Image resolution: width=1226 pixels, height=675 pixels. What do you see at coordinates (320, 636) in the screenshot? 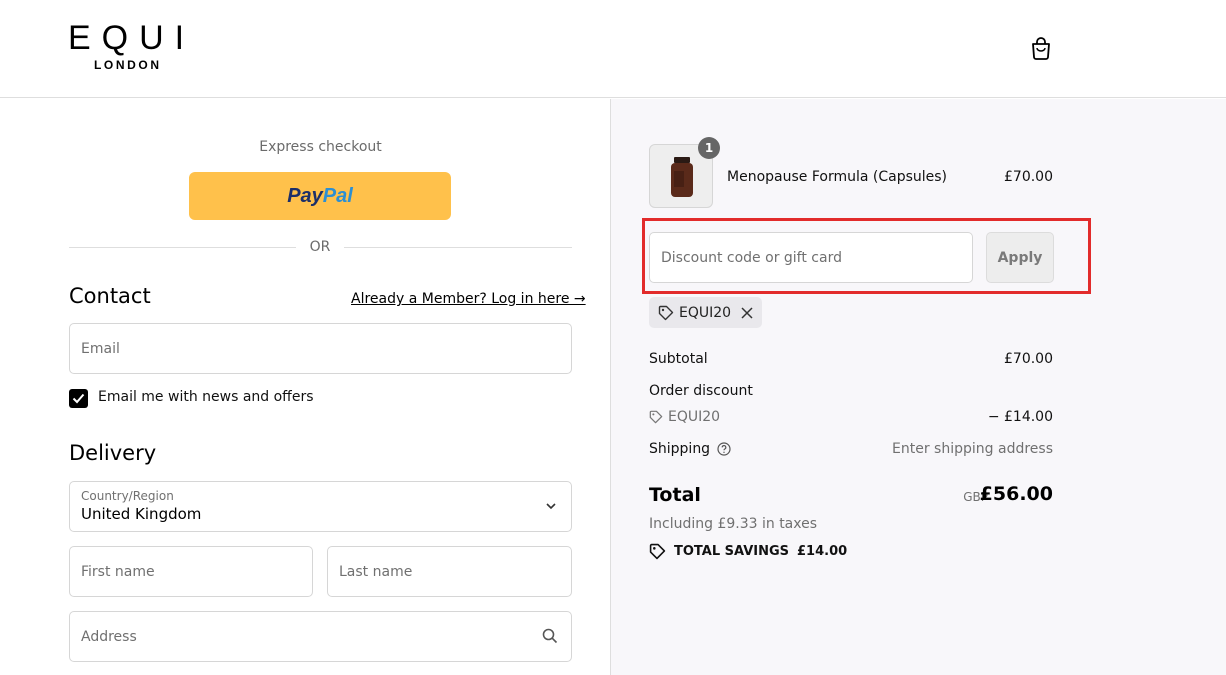
I see `address-field: Address` at bounding box center [320, 636].